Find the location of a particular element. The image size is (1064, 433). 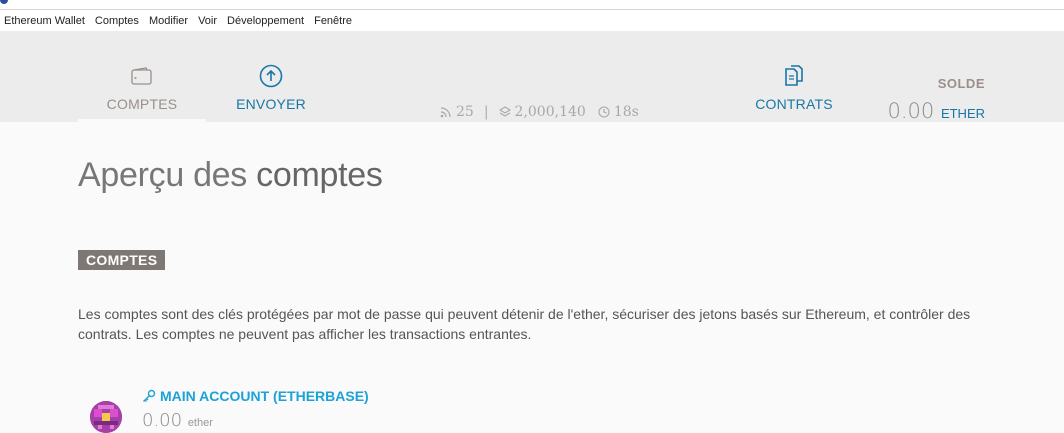

account-balance: 0.00 is located at coordinates (162, 420).